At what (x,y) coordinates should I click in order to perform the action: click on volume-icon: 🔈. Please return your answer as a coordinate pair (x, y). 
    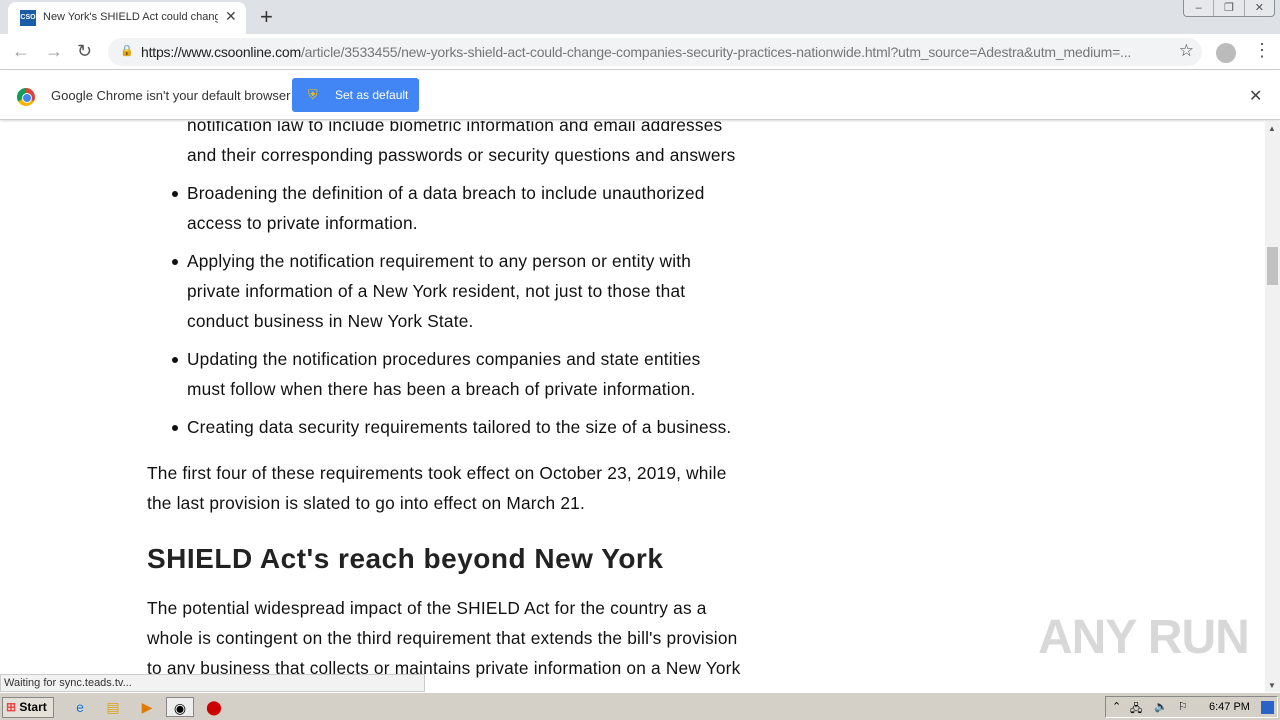
    Looking at the image, I should click on (1161, 706).